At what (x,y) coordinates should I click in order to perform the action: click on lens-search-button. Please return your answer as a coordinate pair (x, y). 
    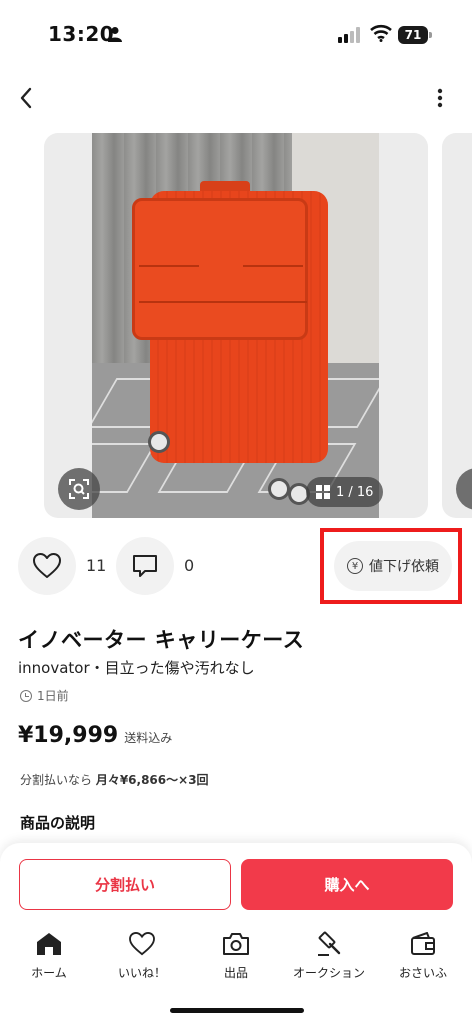
    Looking at the image, I should click on (79, 489).